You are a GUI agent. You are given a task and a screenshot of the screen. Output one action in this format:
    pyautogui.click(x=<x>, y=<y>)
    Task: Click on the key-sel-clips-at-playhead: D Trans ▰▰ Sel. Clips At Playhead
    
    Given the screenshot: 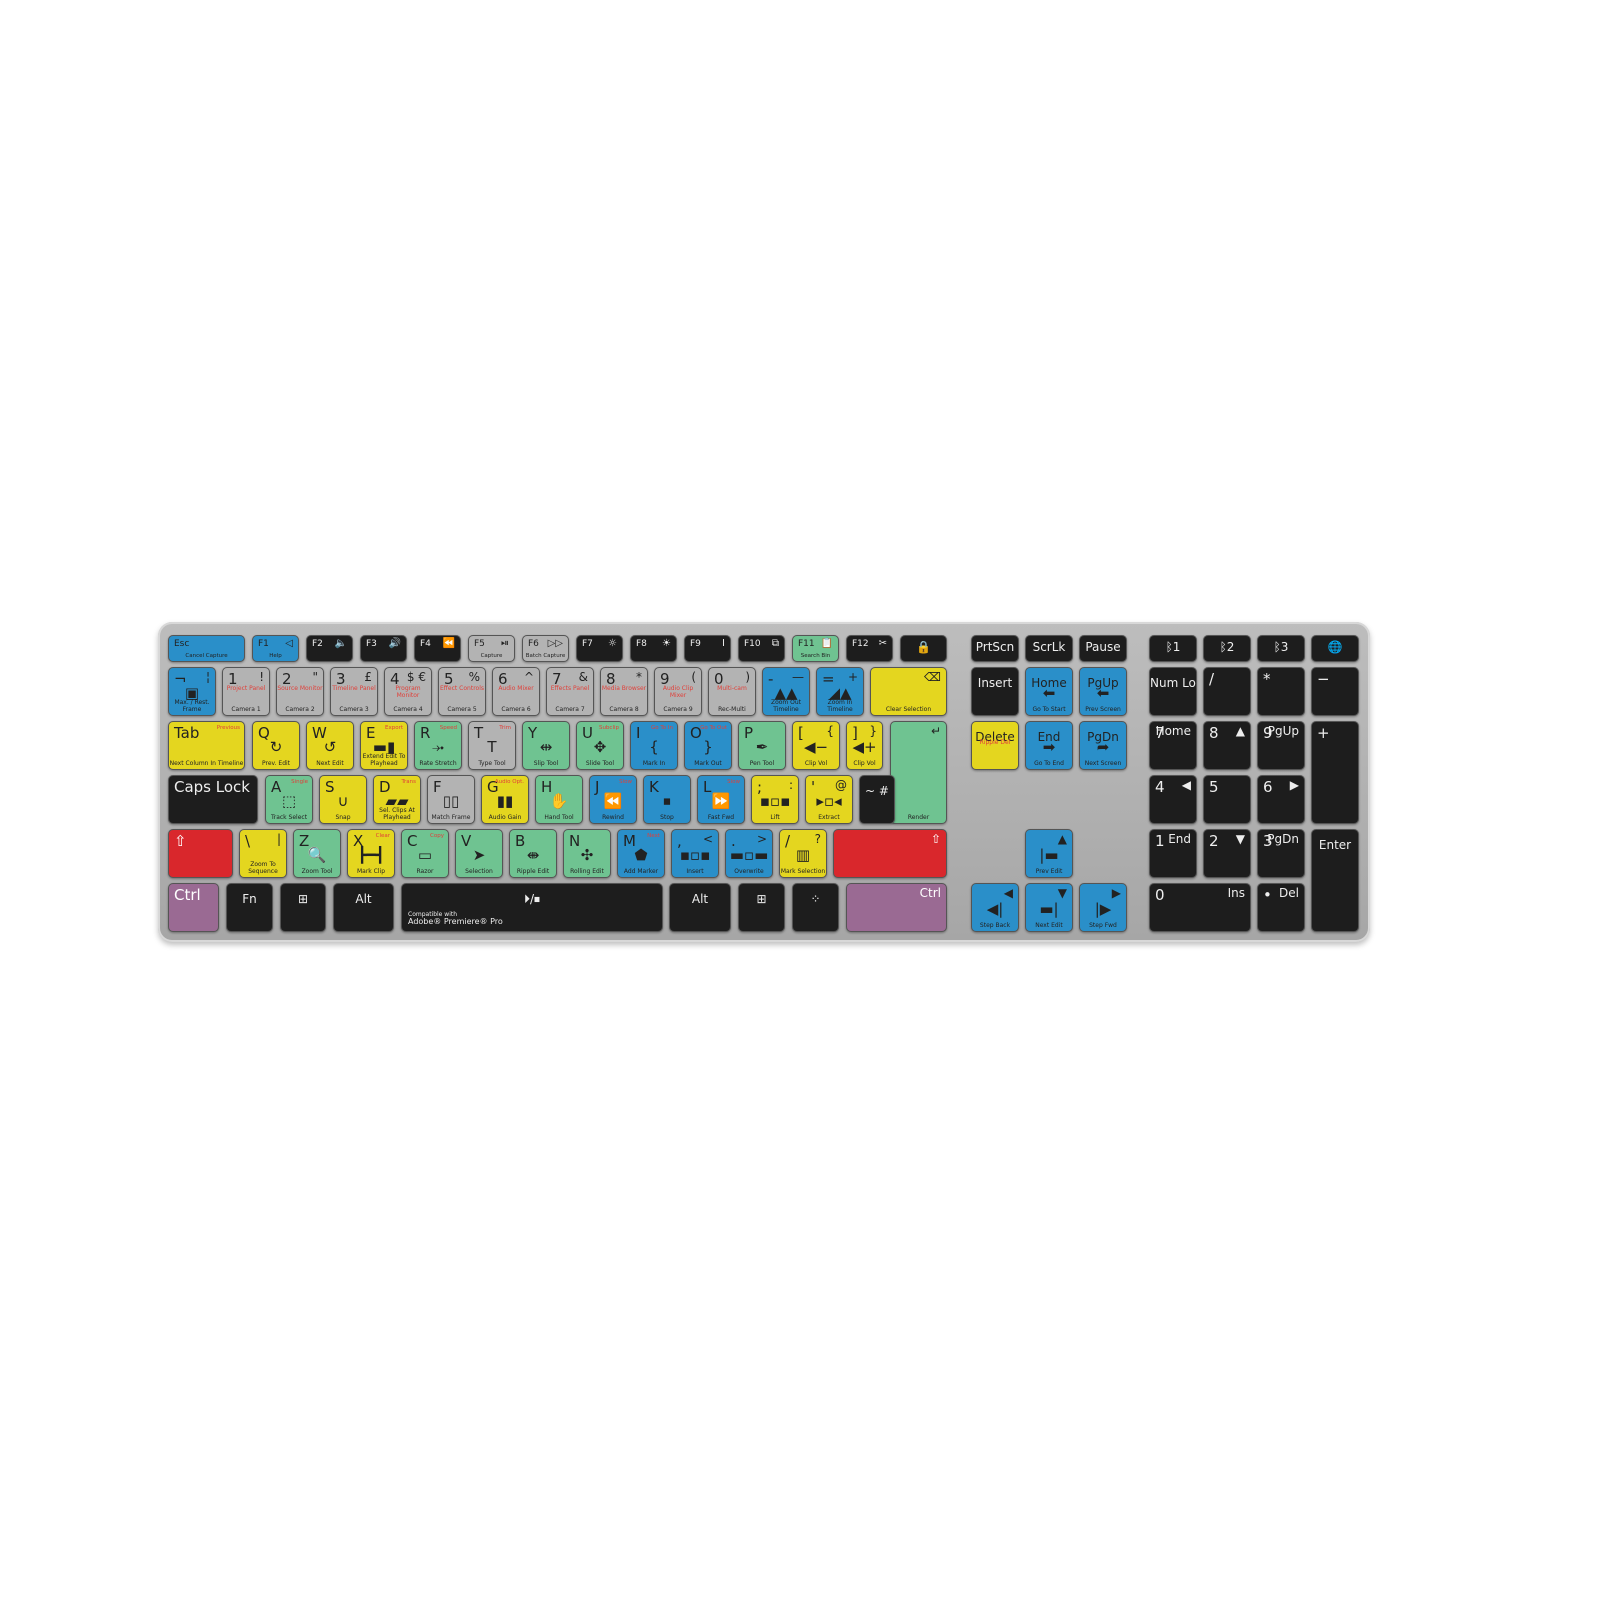 What is the action you would take?
    pyautogui.click(x=397, y=799)
    